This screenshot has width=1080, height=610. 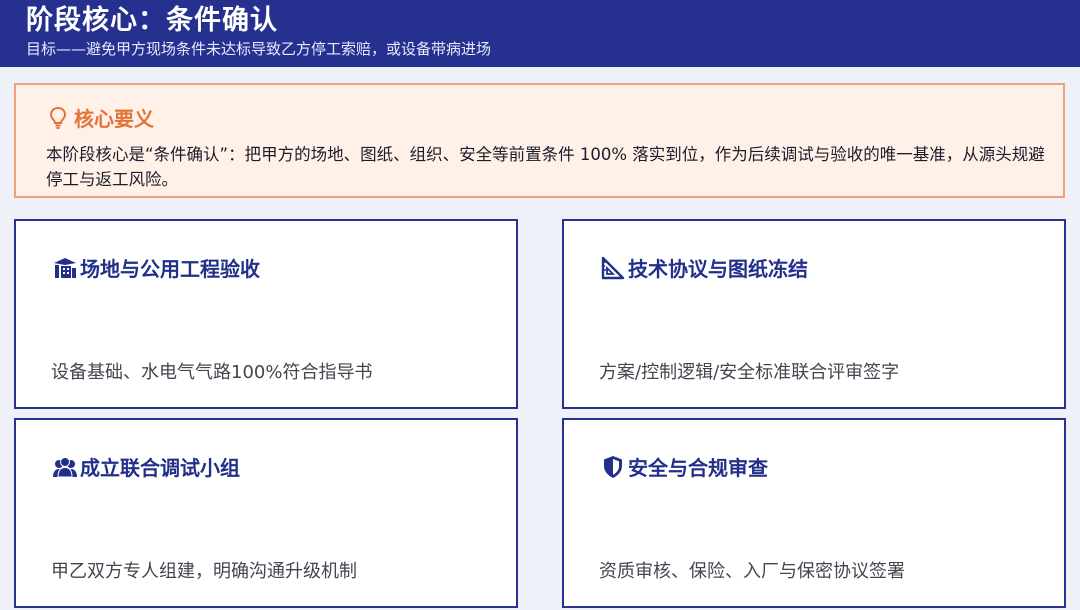 I want to click on card-header: 成立联合调试小组, so click(x=146, y=466).